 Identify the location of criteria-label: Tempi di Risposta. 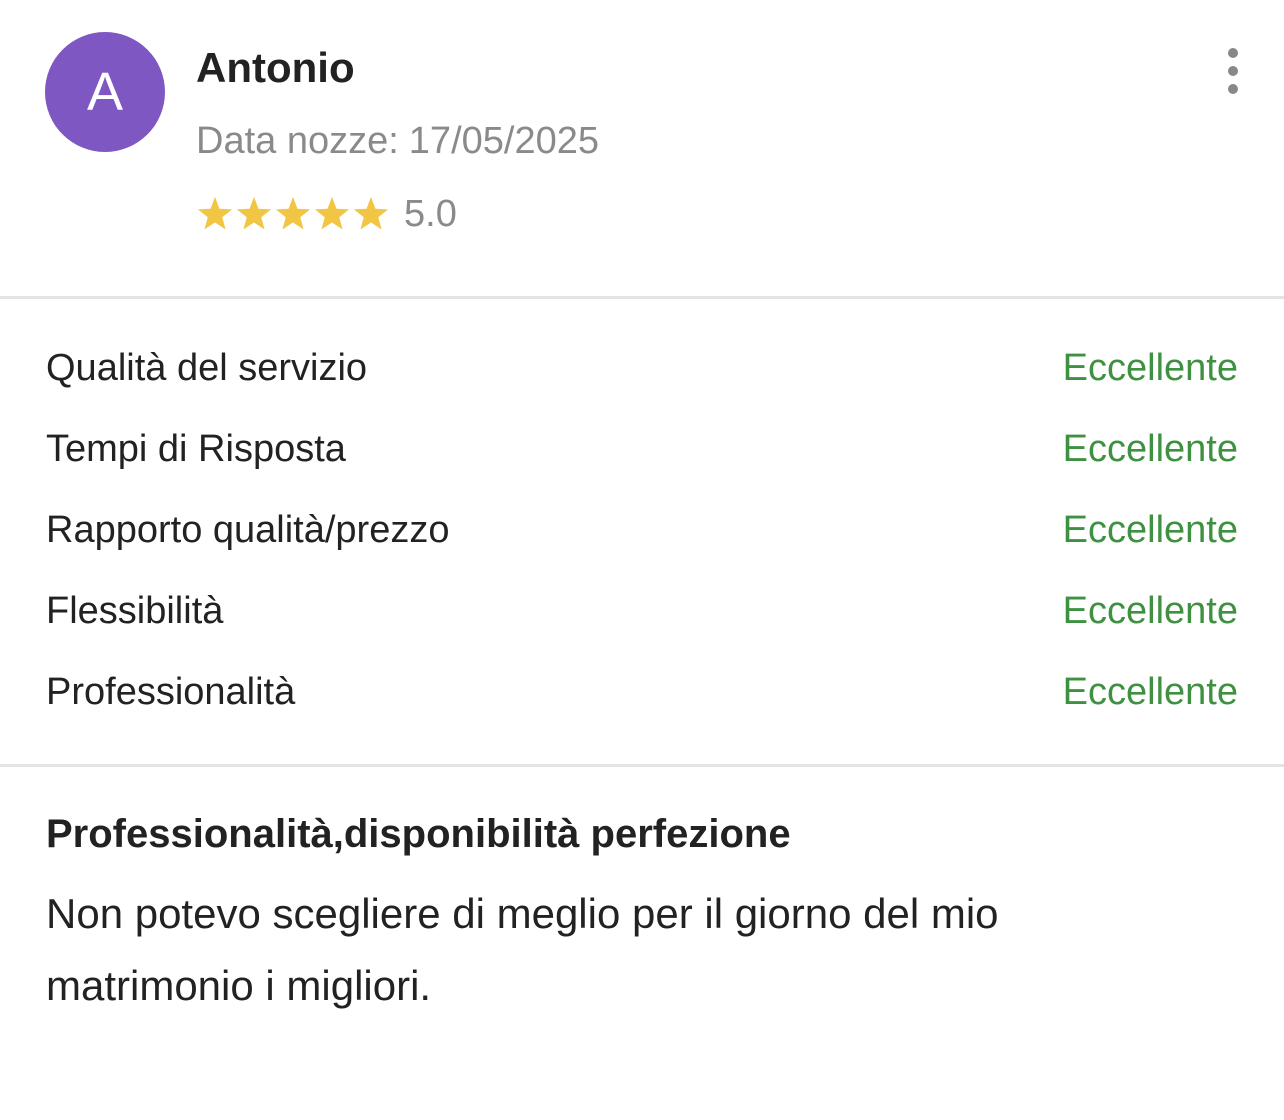
(196, 449).